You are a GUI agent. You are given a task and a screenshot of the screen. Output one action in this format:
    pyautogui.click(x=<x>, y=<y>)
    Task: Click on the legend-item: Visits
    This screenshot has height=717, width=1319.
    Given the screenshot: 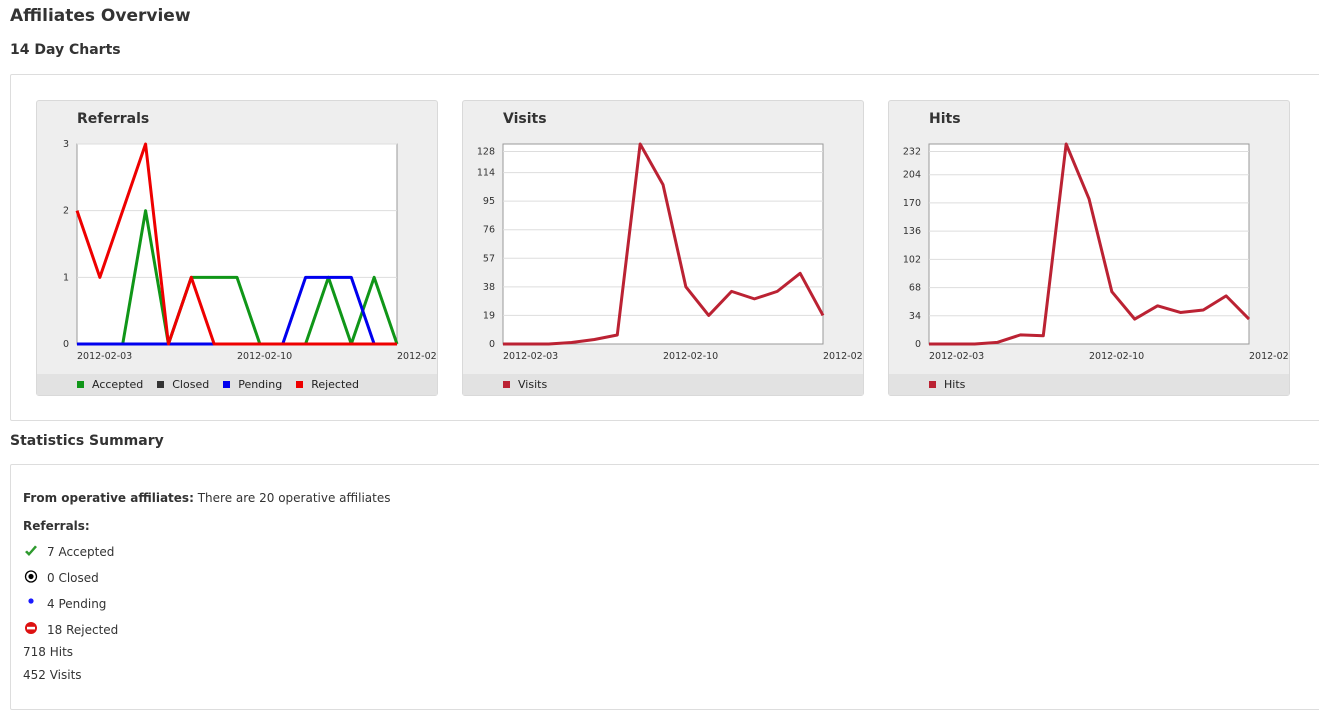 What is the action you would take?
    pyautogui.click(x=525, y=384)
    